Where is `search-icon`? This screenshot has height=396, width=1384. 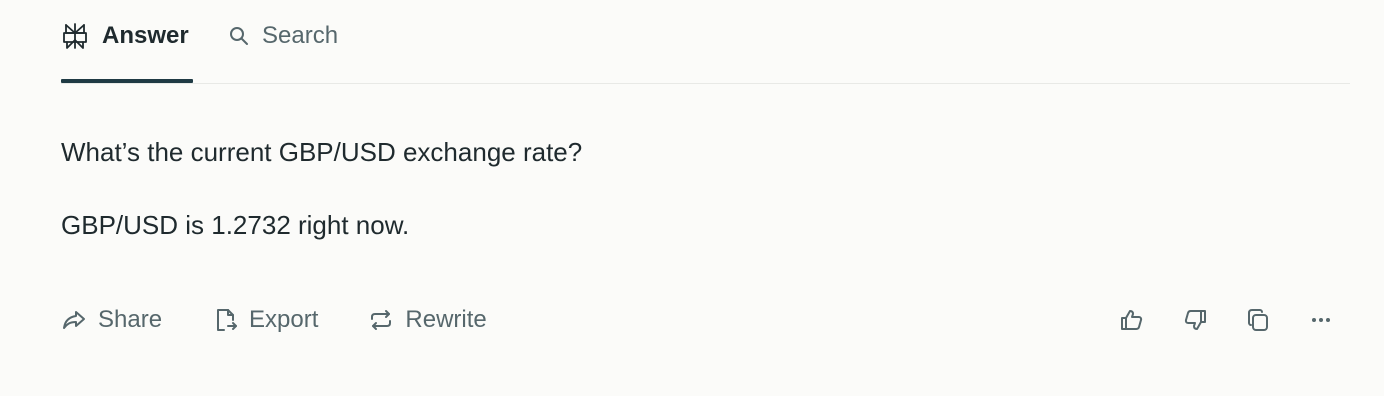 search-icon is located at coordinates (239, 36).